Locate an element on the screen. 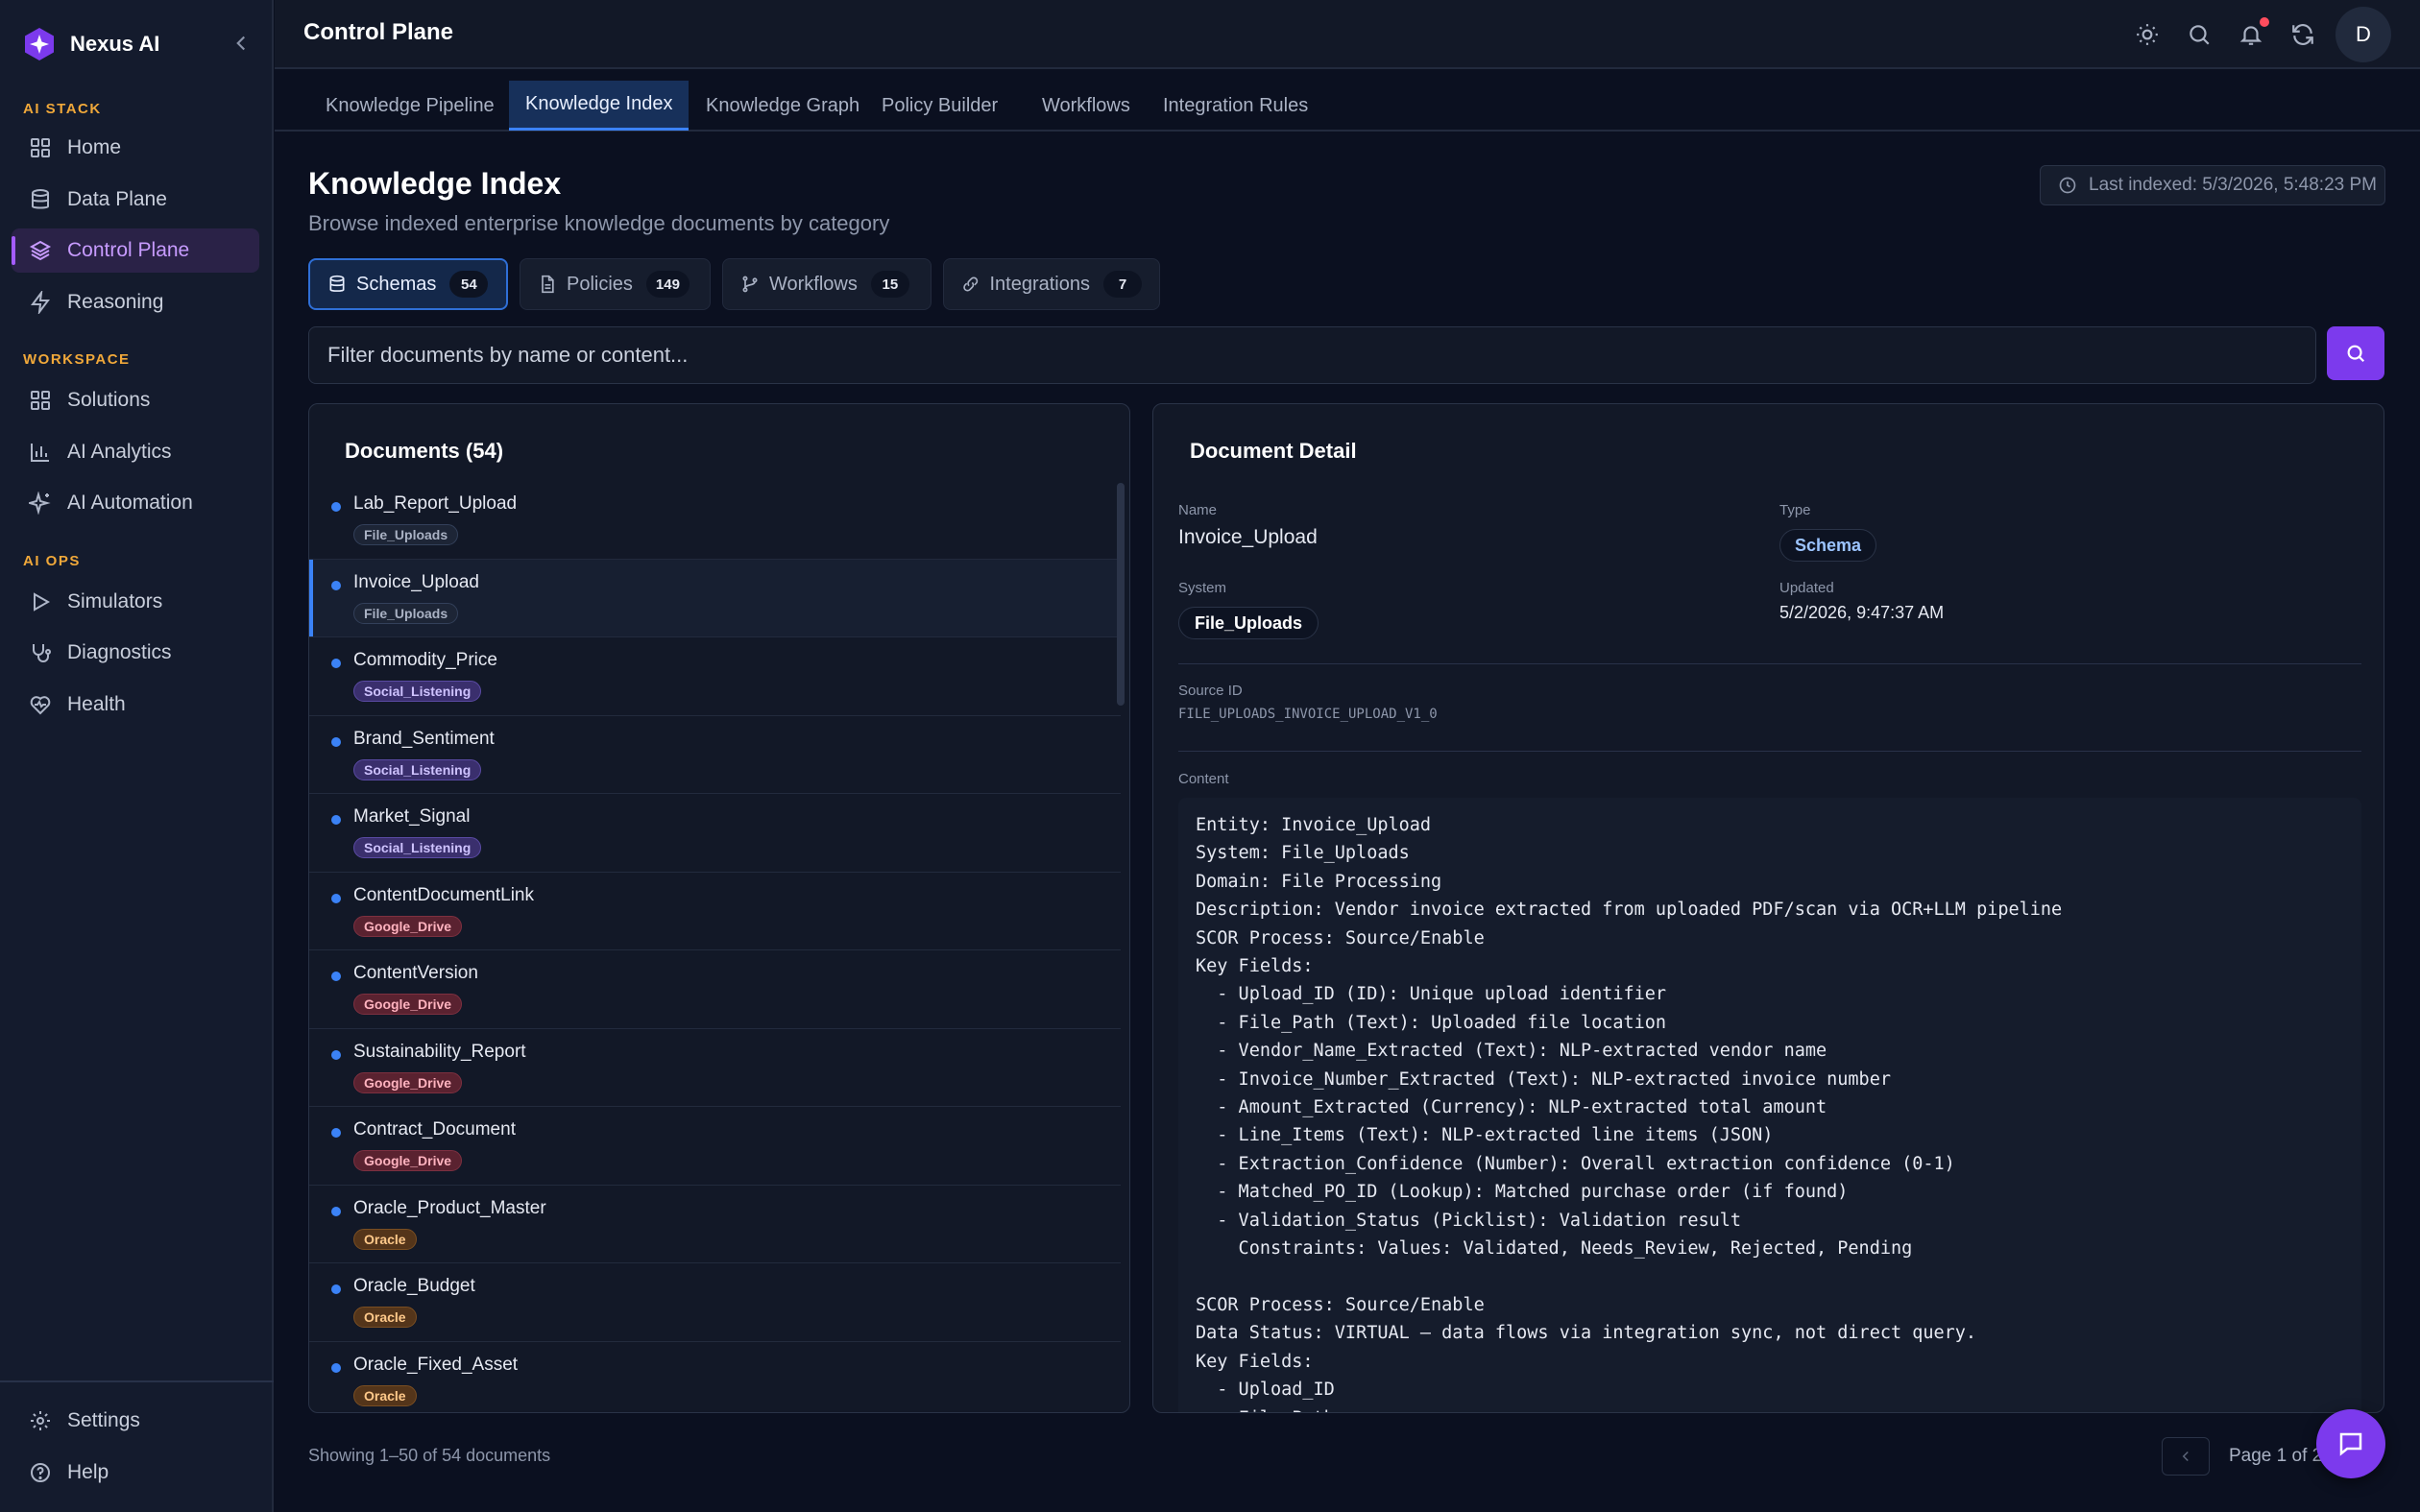 The image size is (2420, 1512). brand: Nexus AI is located at coordinates (90, 44).